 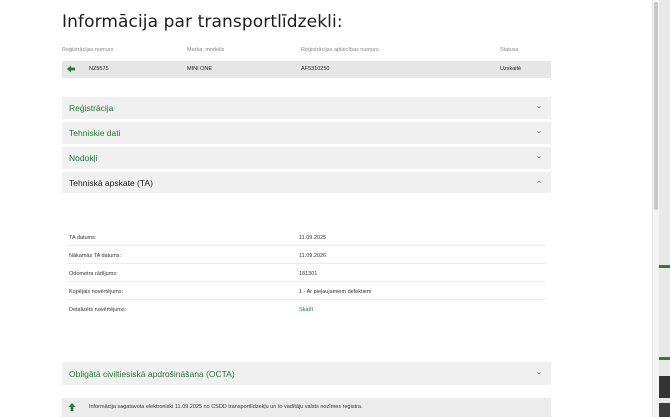 I want to click on side-panel, so click(x=664, y=208).